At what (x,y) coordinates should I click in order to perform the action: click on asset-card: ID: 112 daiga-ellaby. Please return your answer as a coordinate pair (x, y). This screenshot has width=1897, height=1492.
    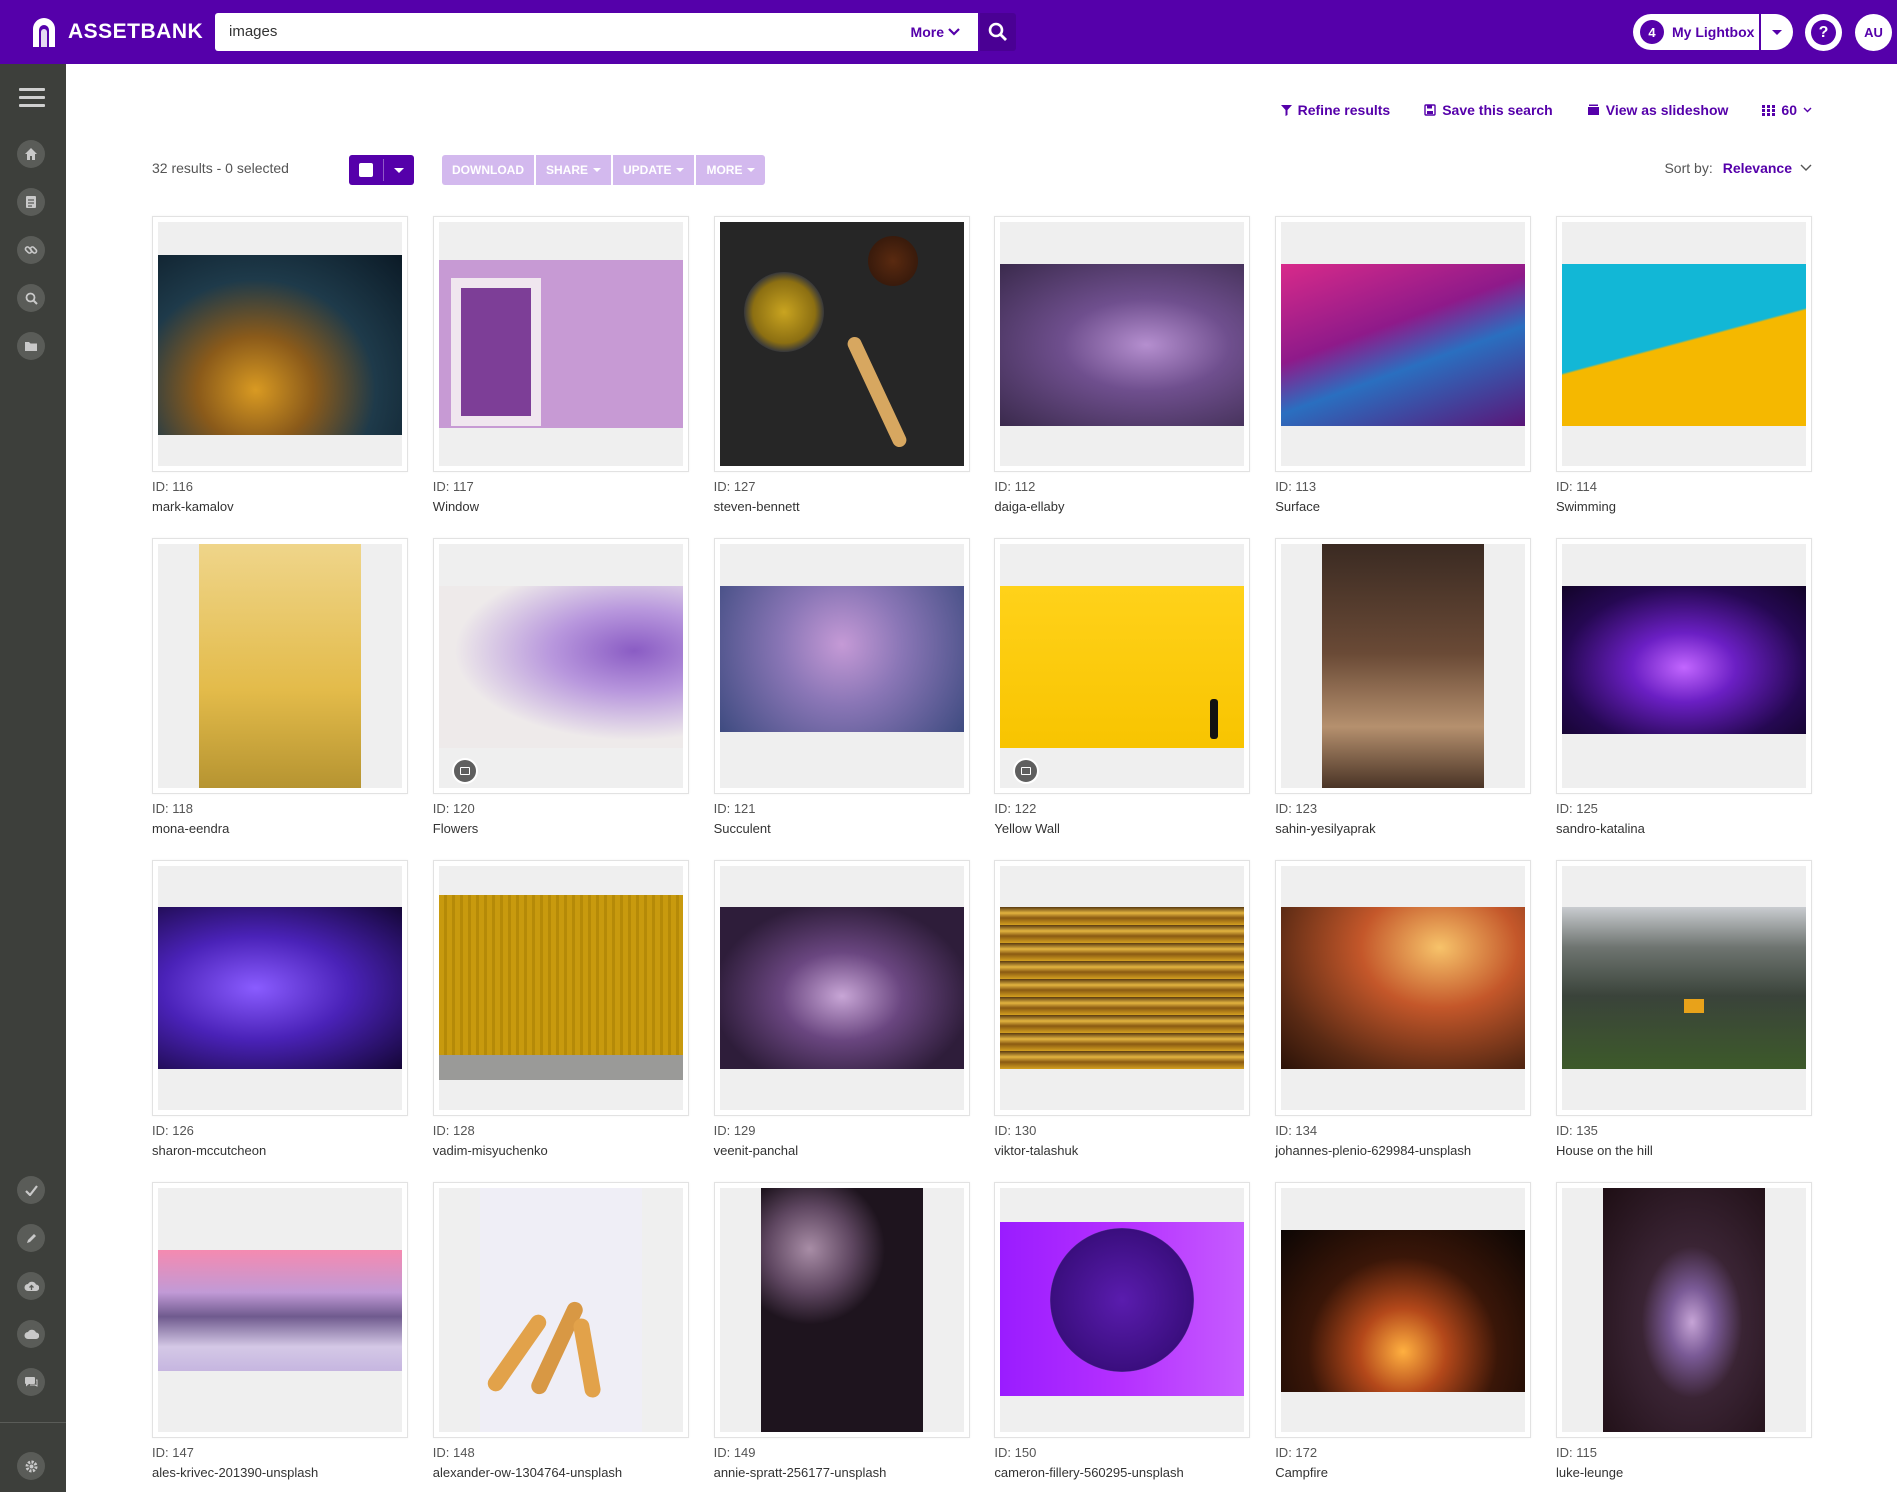
    Looking at the image, I should click on (1122, 365).